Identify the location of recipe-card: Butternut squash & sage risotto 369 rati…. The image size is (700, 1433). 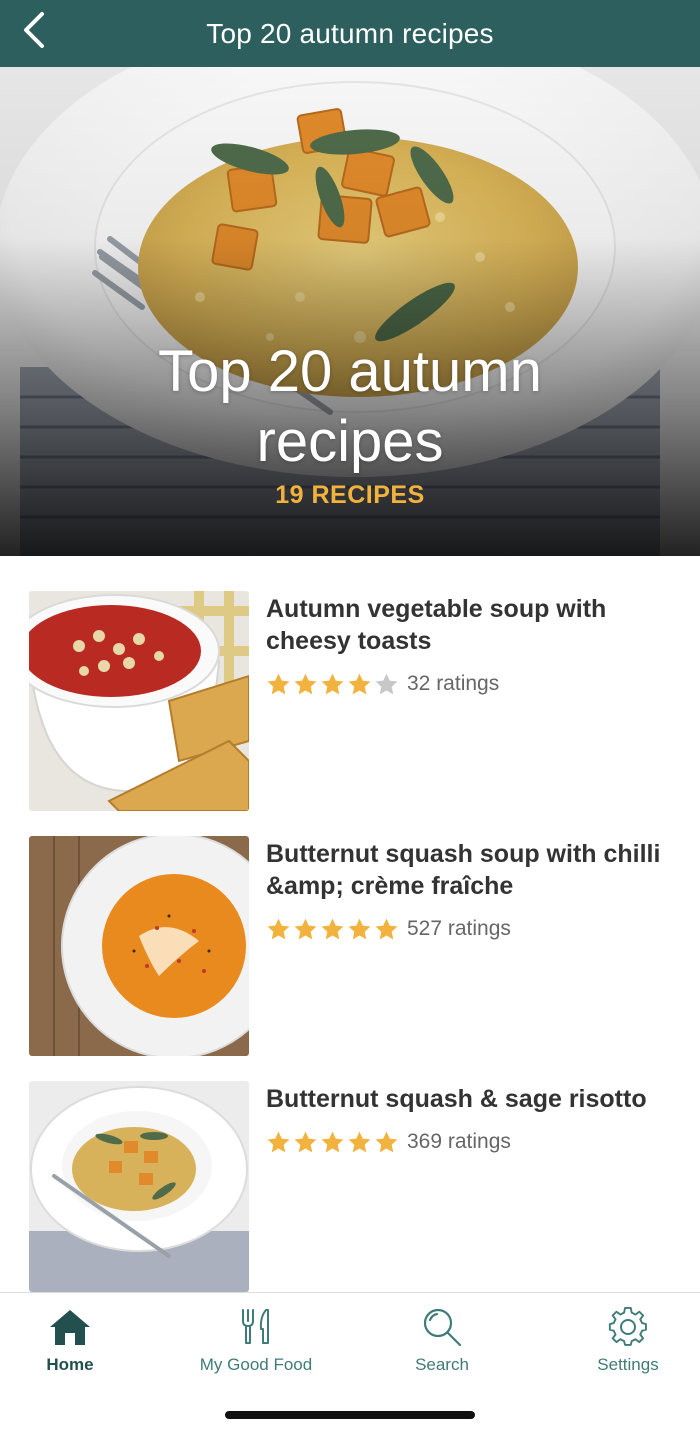
(350, 1186).